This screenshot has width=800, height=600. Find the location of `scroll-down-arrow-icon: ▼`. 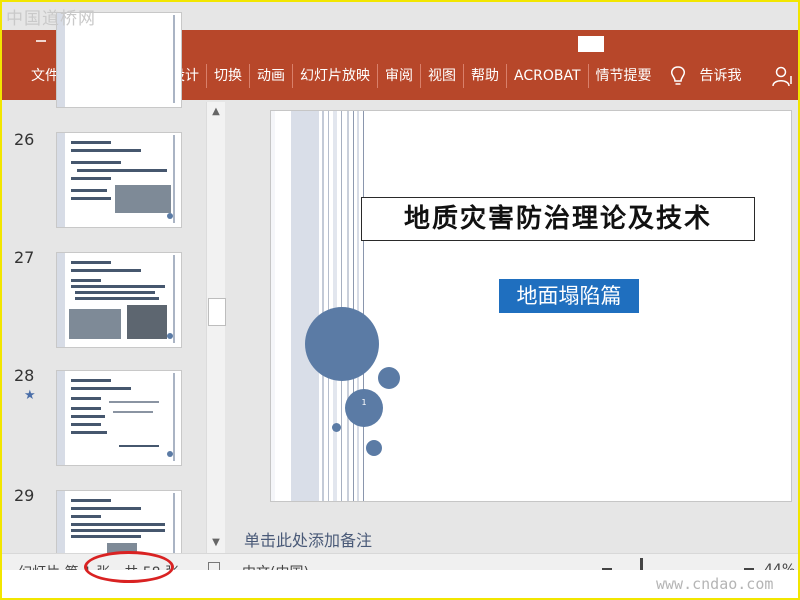

scroll-down-arrow-icon: ▼ is located at coordinates (216, 543).